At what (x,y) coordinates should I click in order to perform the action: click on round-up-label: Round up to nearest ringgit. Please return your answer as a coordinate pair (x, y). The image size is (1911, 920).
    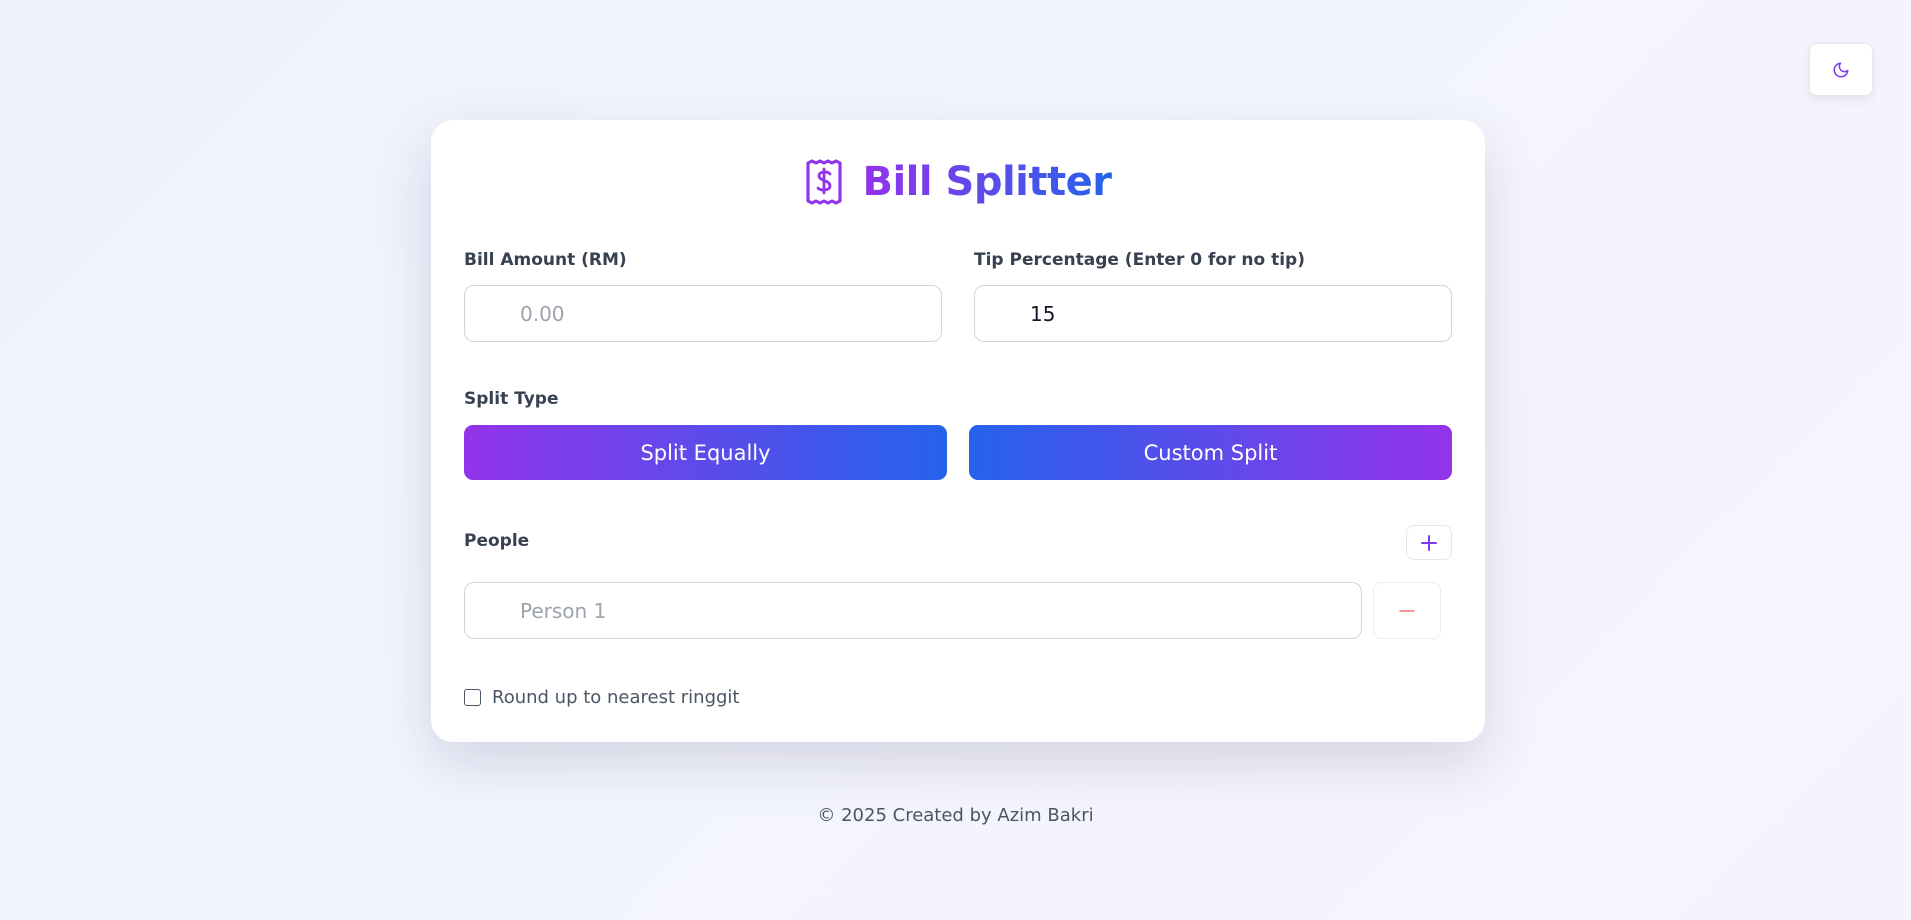
    Looking at the image, I should click on (616, 697).